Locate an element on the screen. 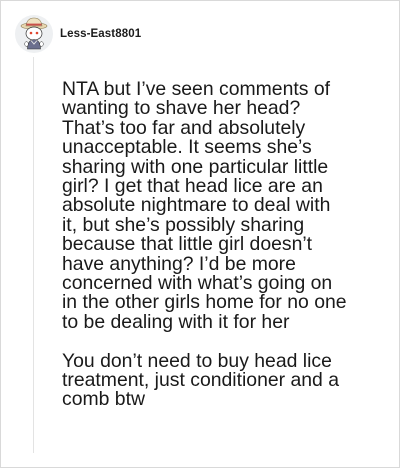 The height and width of the screenshot is (468, 400). comment-header: Less-East8801 is located at coordinates (78, 34).